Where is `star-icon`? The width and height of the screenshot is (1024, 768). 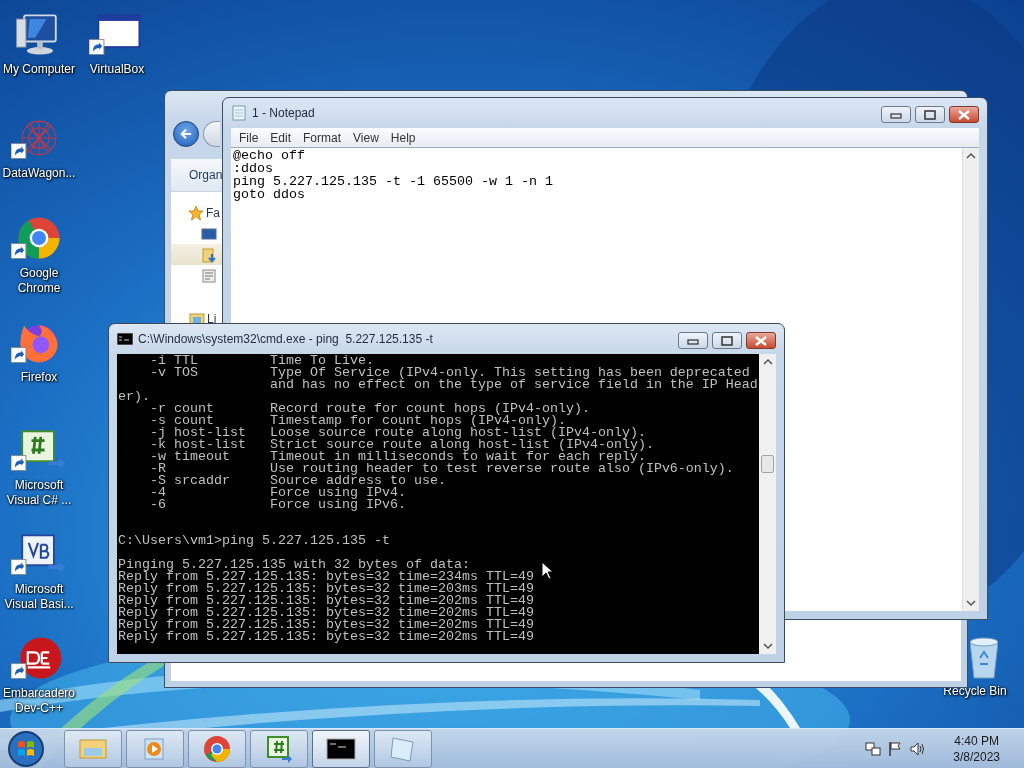
star-icon is located at coordinates (196, 212).